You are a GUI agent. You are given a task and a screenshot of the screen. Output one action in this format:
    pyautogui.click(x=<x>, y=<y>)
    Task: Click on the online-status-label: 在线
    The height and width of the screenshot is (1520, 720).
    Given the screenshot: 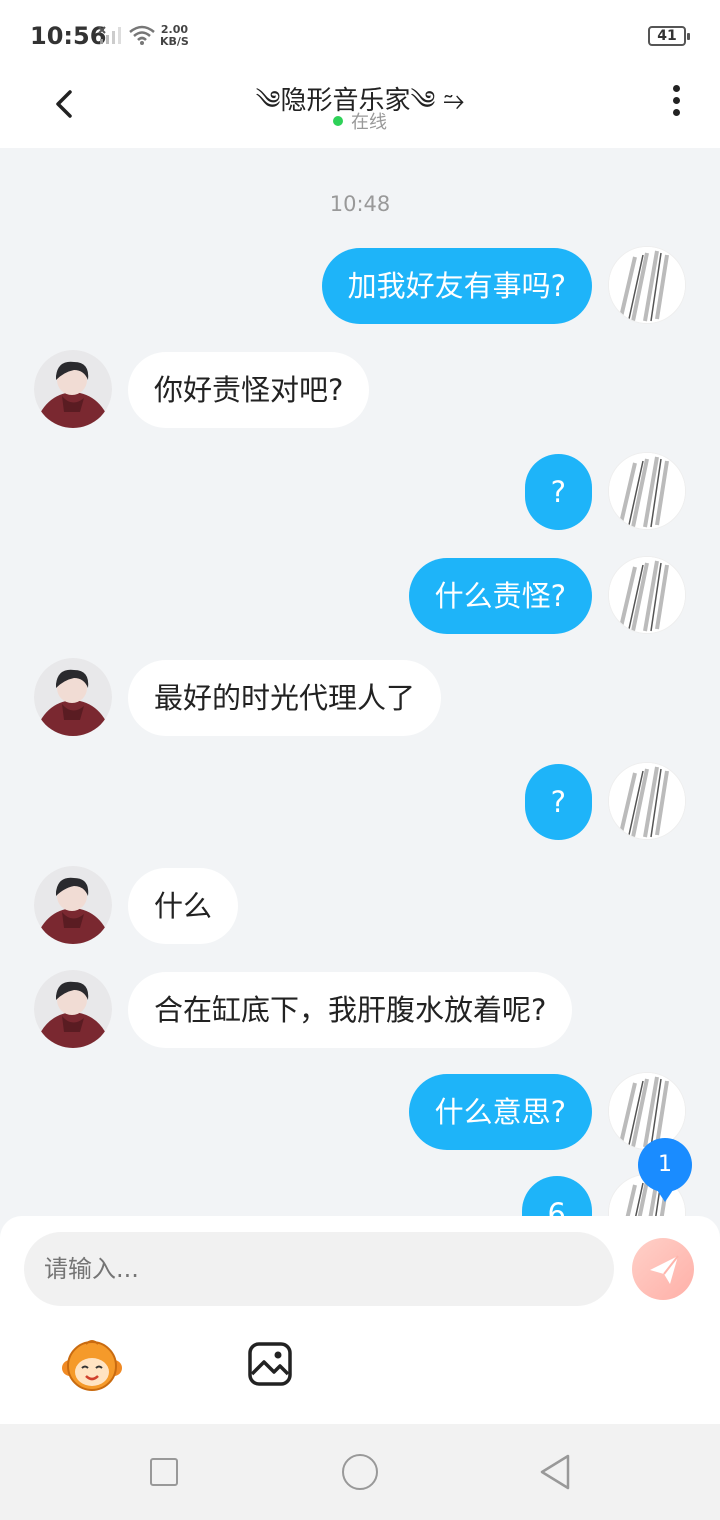 What is the action you would take?
    pyautogui.click(x=369, y=122)
    